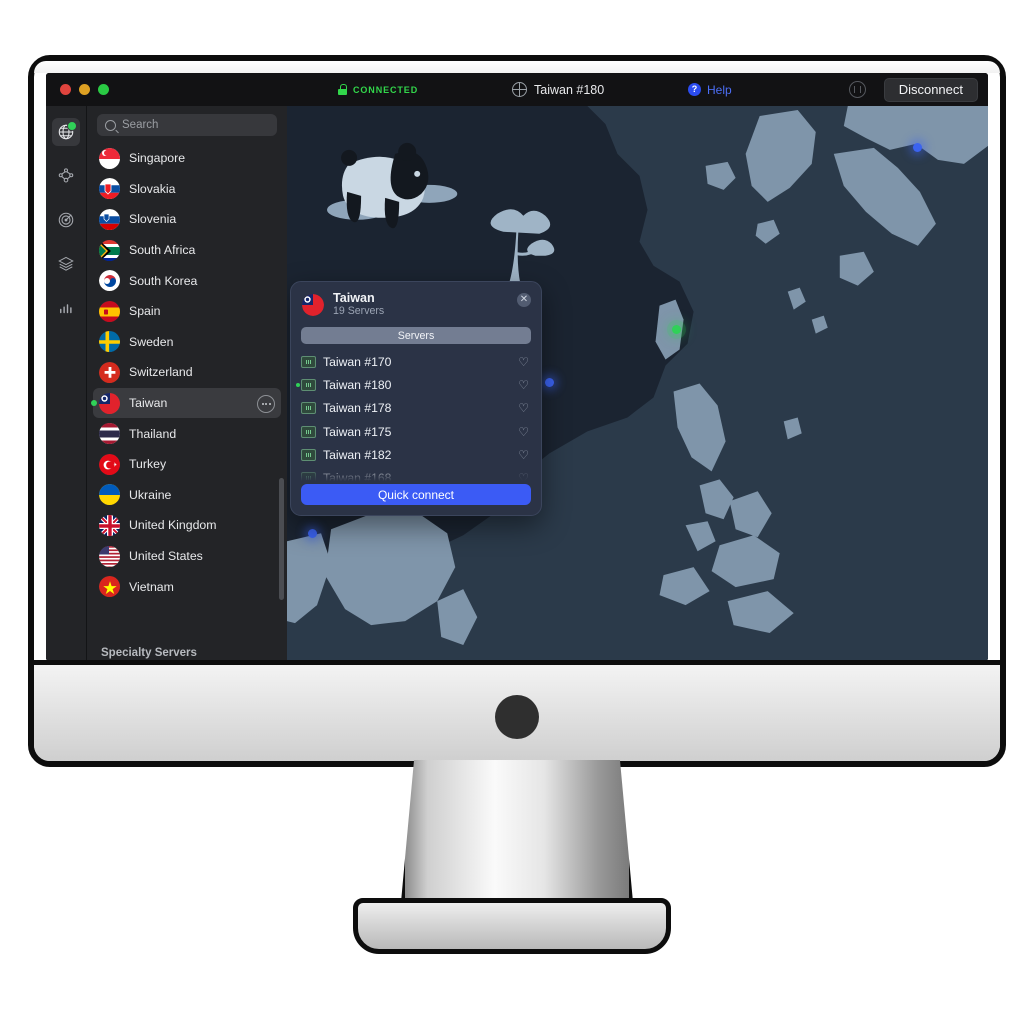  What do you see at coordinates (161, 372) in the screenshot?
I see `country-label: Switzerland` at bounding box center [161, 372].